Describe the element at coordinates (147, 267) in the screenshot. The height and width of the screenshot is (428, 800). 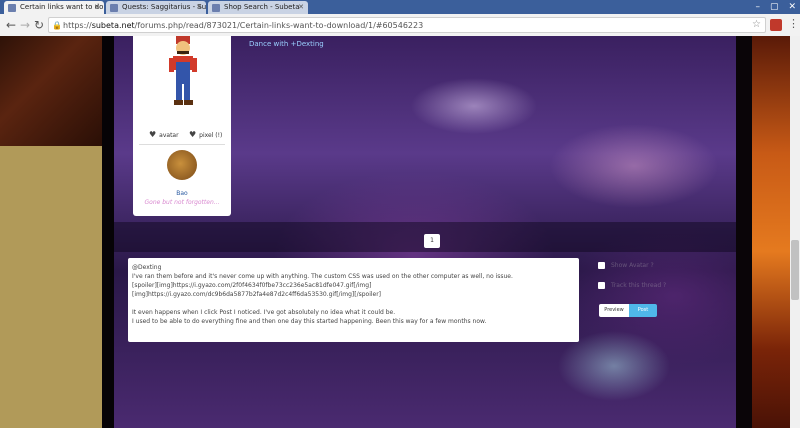
I see `reply-line: @Dexting` at that location.